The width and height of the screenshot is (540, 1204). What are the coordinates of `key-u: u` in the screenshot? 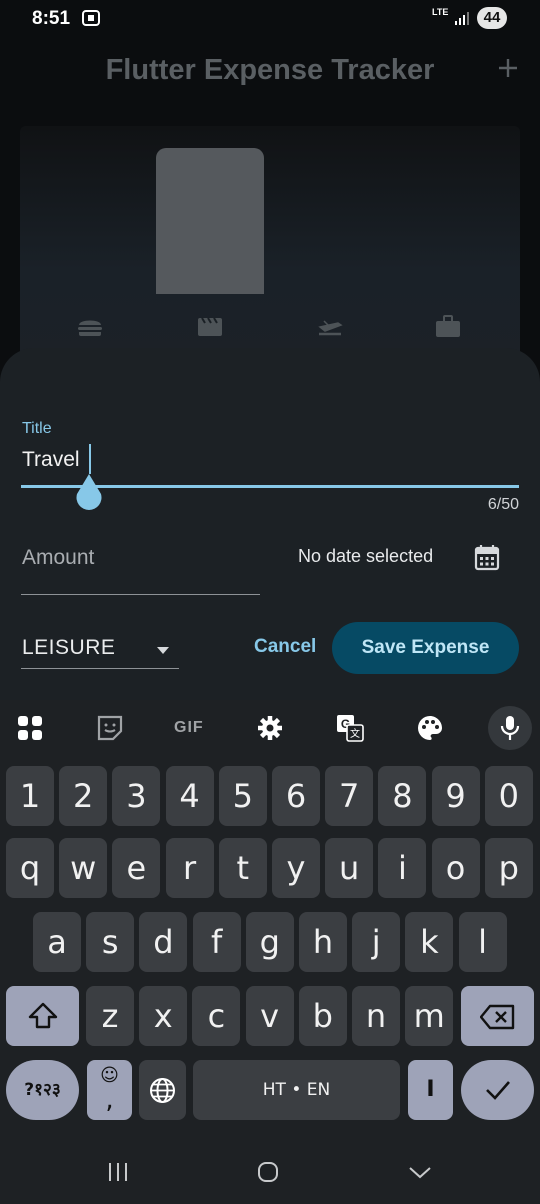 It's located at (349, 868).